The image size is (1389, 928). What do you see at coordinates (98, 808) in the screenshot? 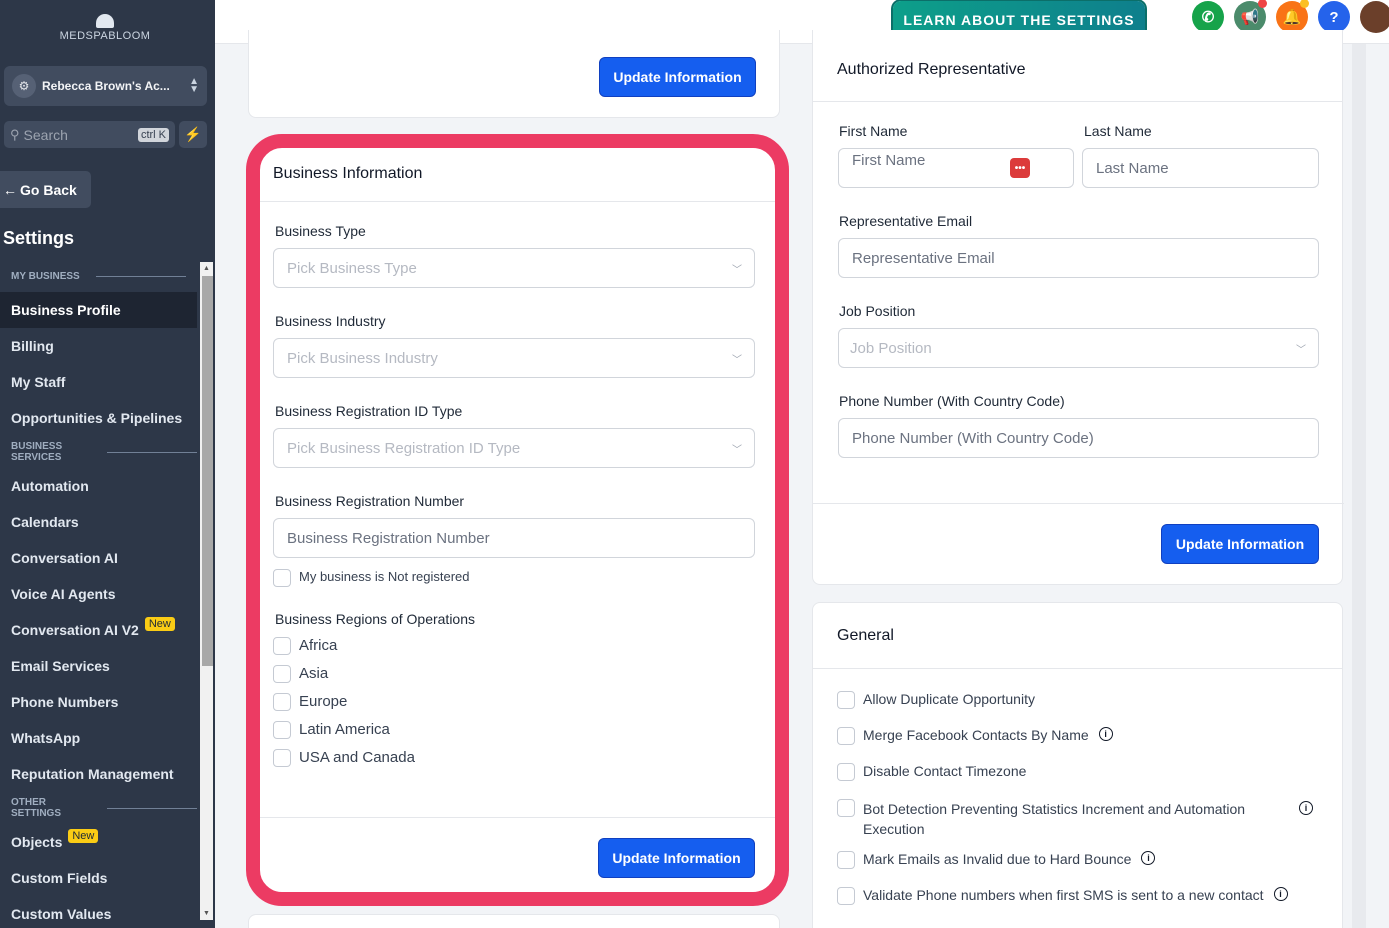
I see `nav-section-other-settings: OTHER SETTINGS` at bounding box center [98, 808].